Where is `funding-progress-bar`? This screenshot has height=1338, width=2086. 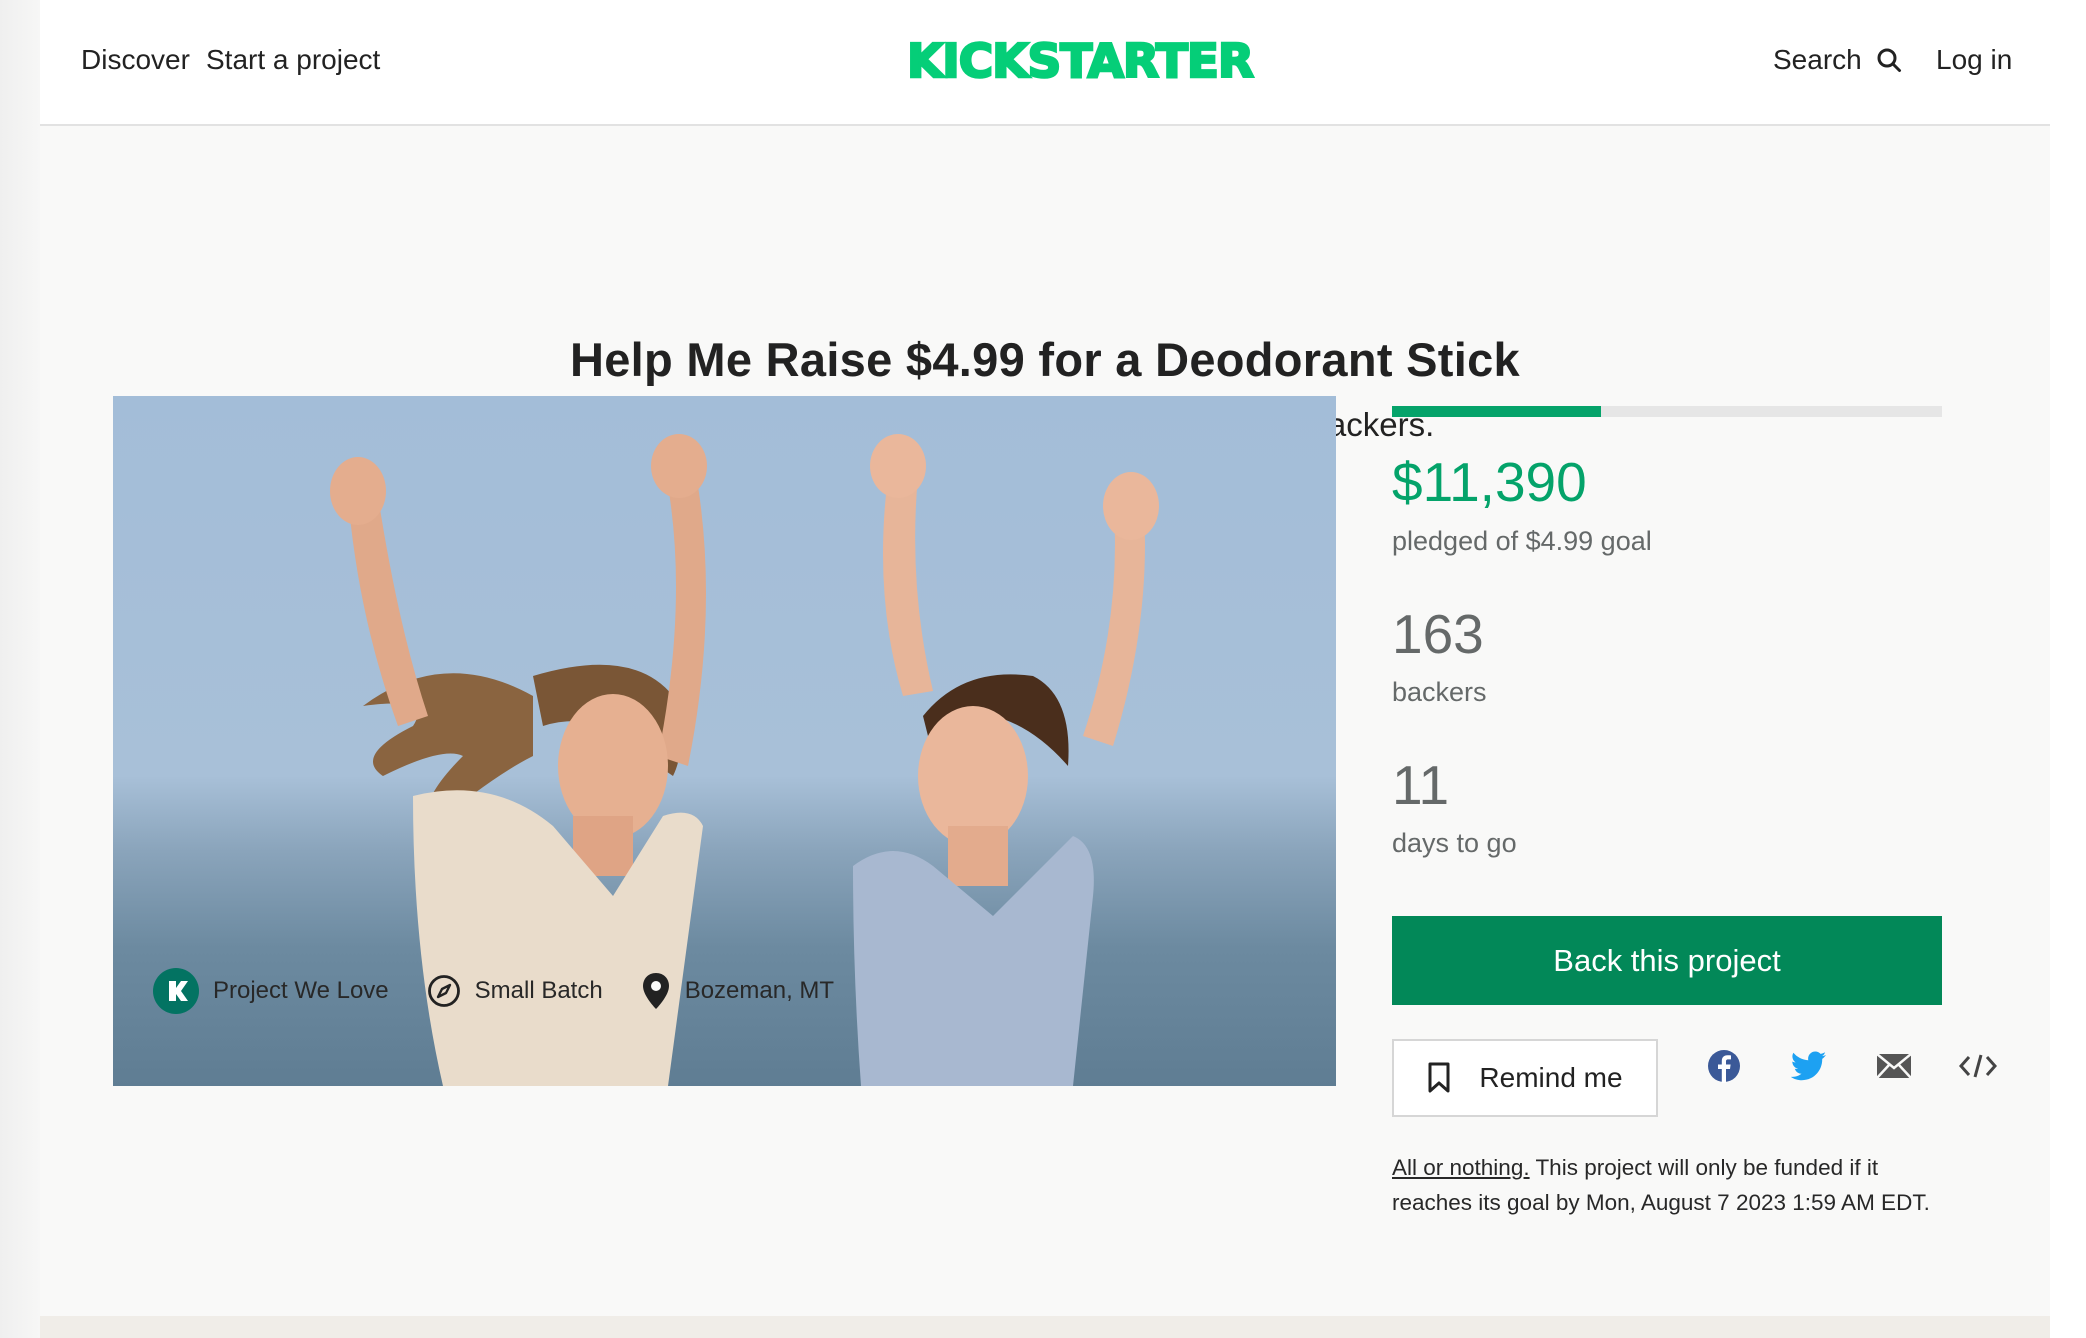
funding-progress-bar is located at coordinates (1667, 411).